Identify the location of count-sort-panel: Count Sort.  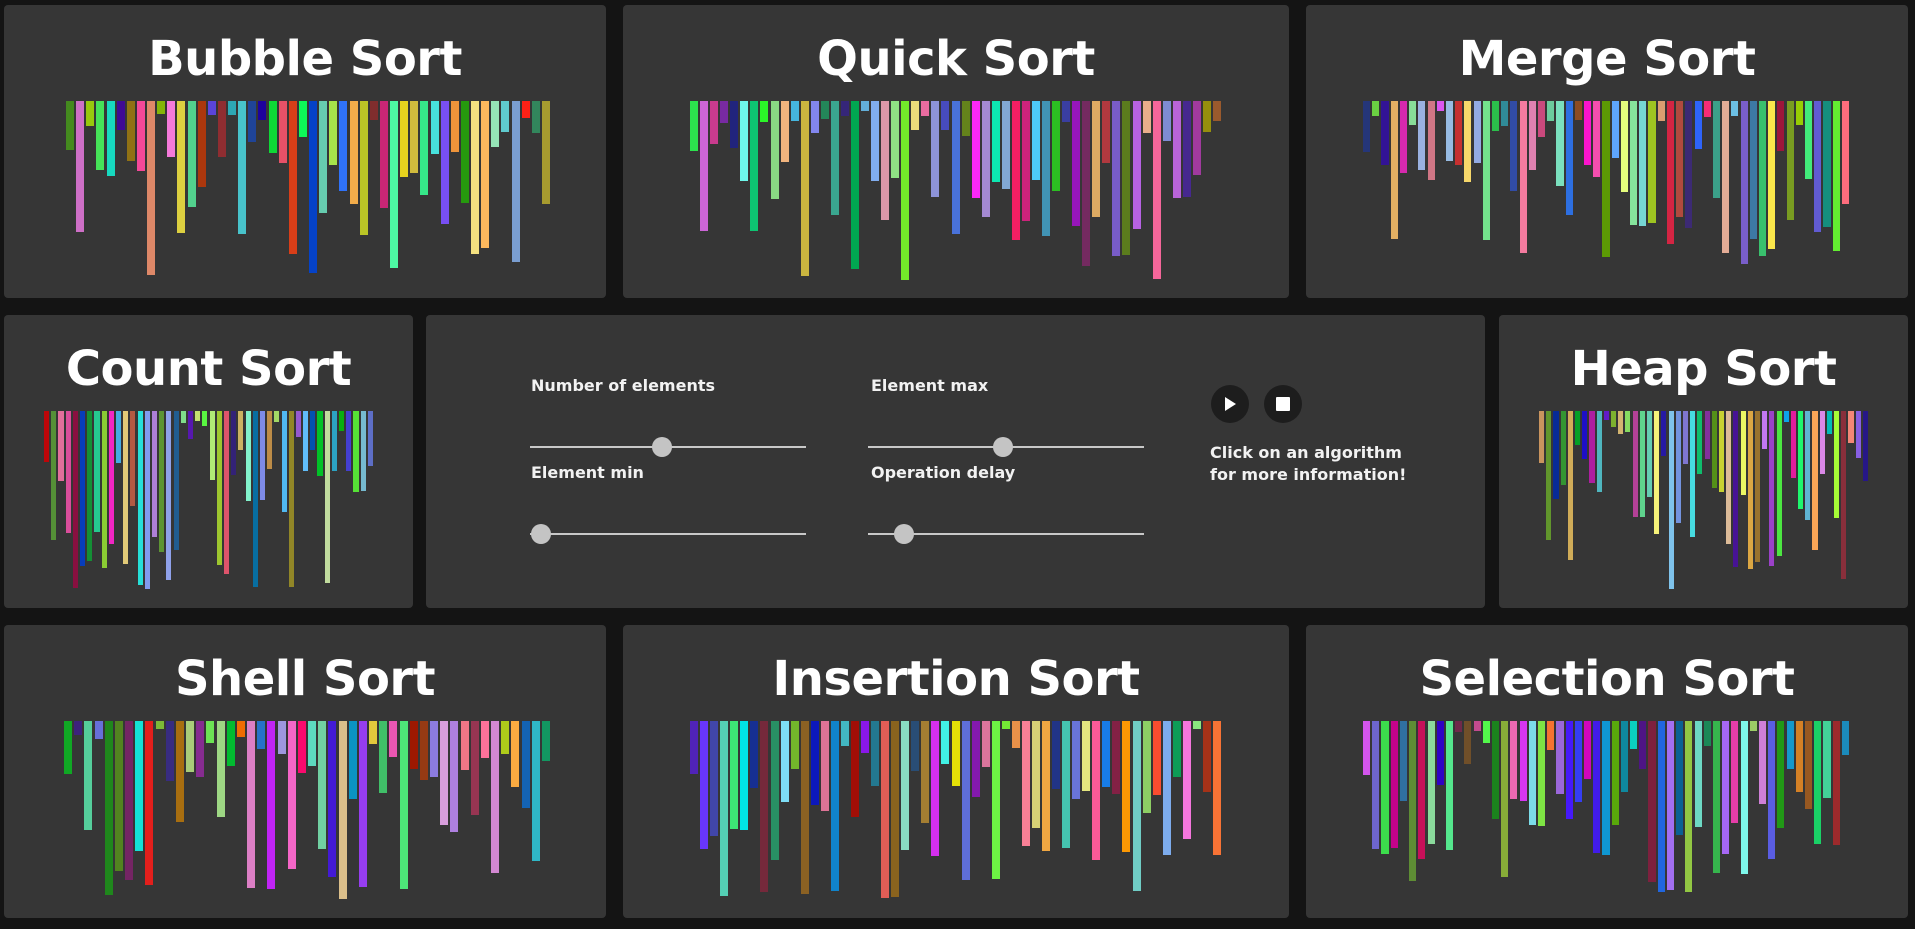
(208, 461).